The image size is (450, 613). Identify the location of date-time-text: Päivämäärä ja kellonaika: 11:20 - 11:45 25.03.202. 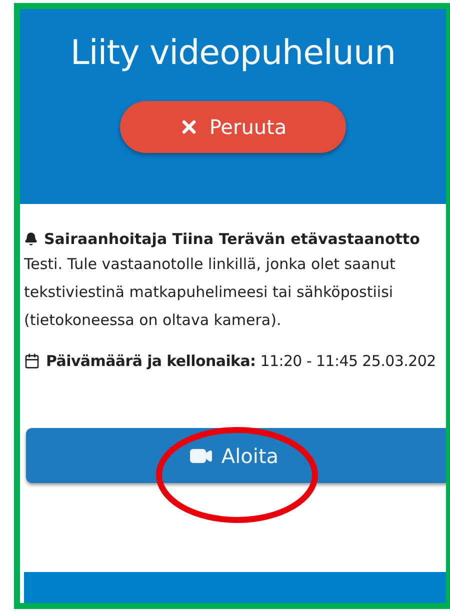
(241, 361).